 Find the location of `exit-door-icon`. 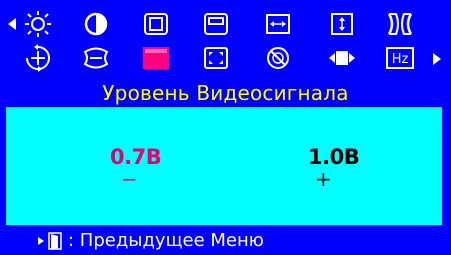

exit-door-icon is located at coordinates (55, 241).